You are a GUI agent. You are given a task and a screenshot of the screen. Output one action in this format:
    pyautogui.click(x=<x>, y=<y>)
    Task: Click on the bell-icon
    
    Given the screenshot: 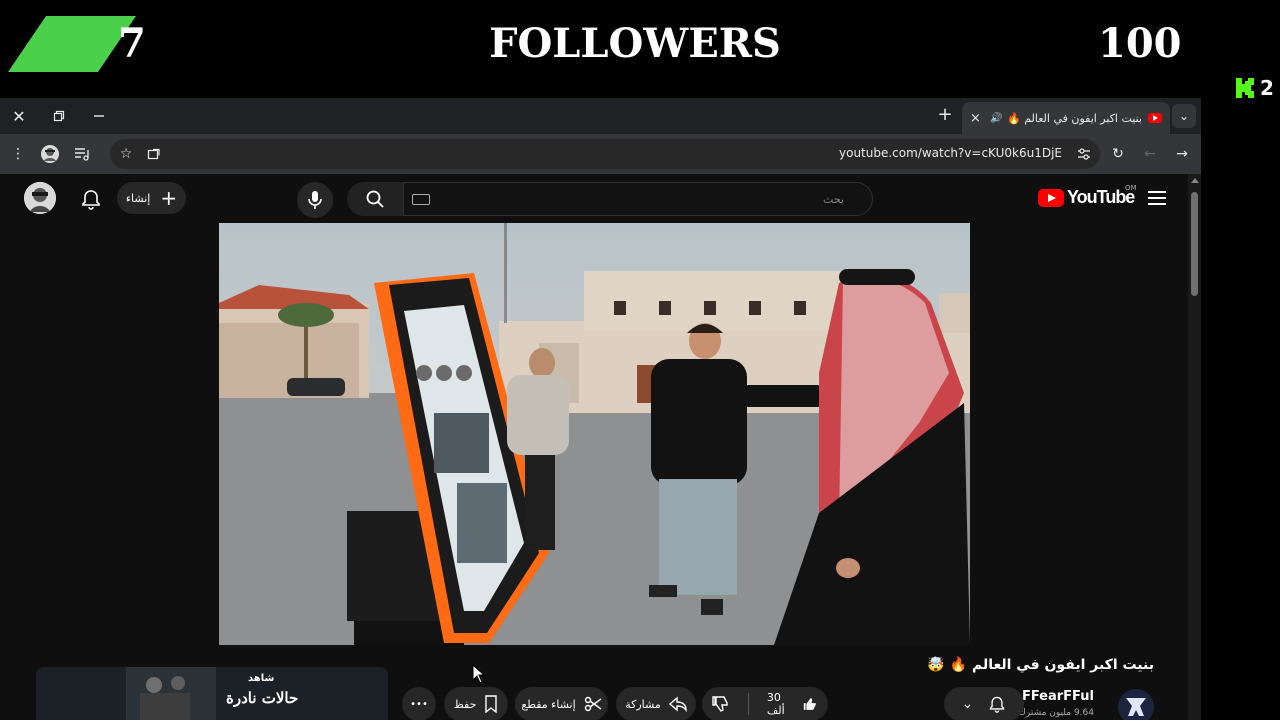 What is the action you would take?
    pyautogui.click(x=997, y=704)
    